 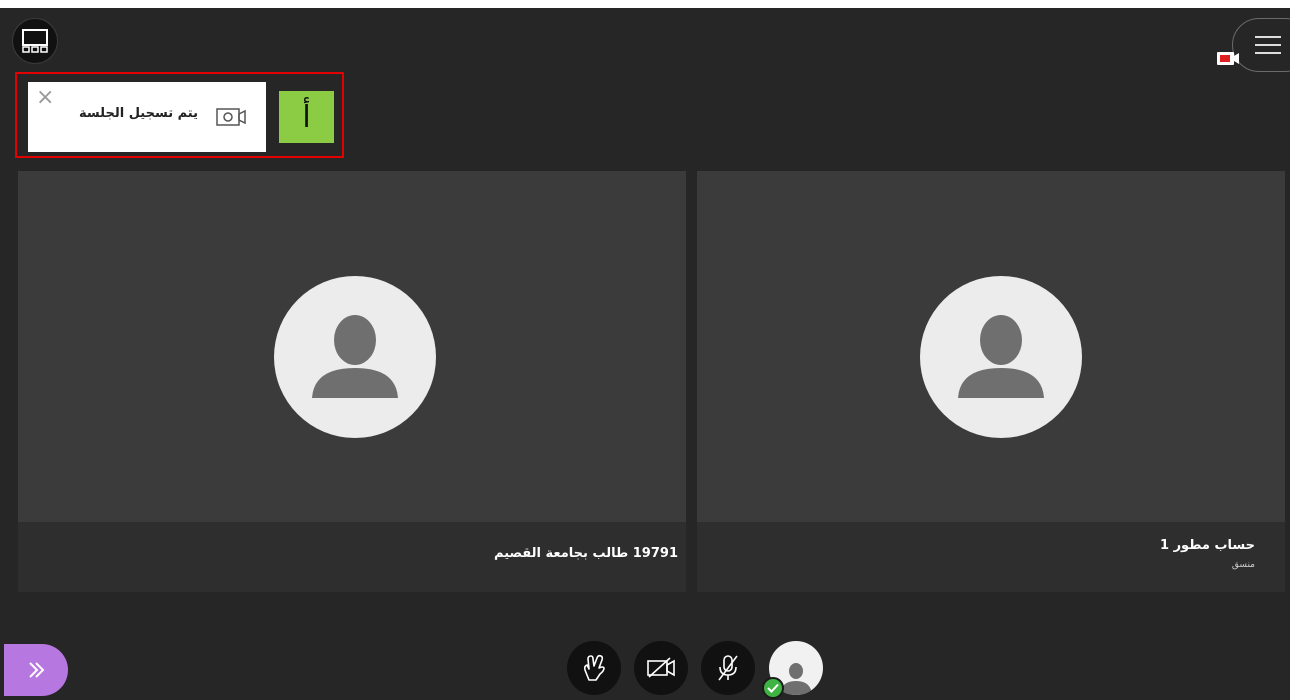 What do you see at coordinates (306, 117) in the screenshot?
I see `annotation-label: أ` at bounding box center [306, 117].